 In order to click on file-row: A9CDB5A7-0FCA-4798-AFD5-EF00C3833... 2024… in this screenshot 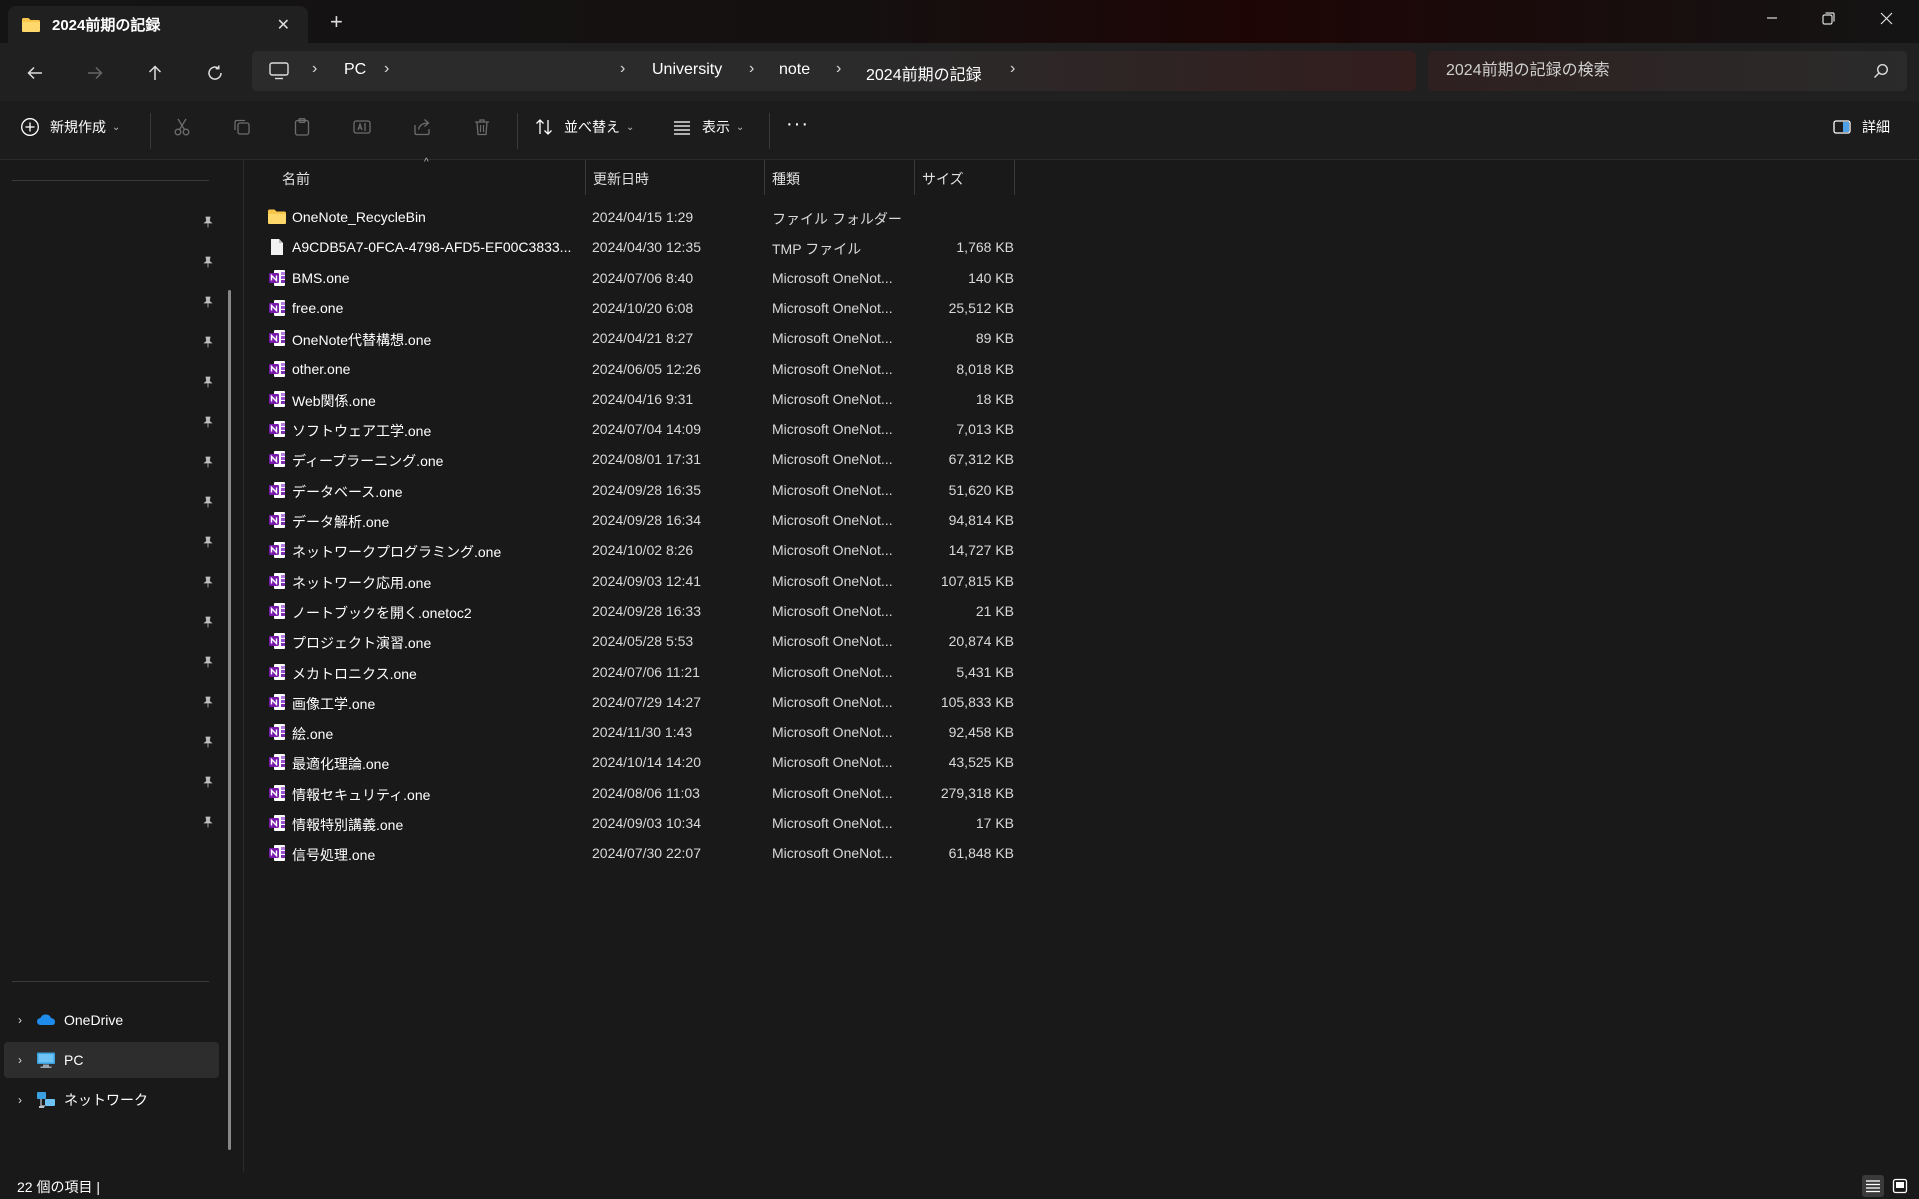, I will do `click(757, 247)`.